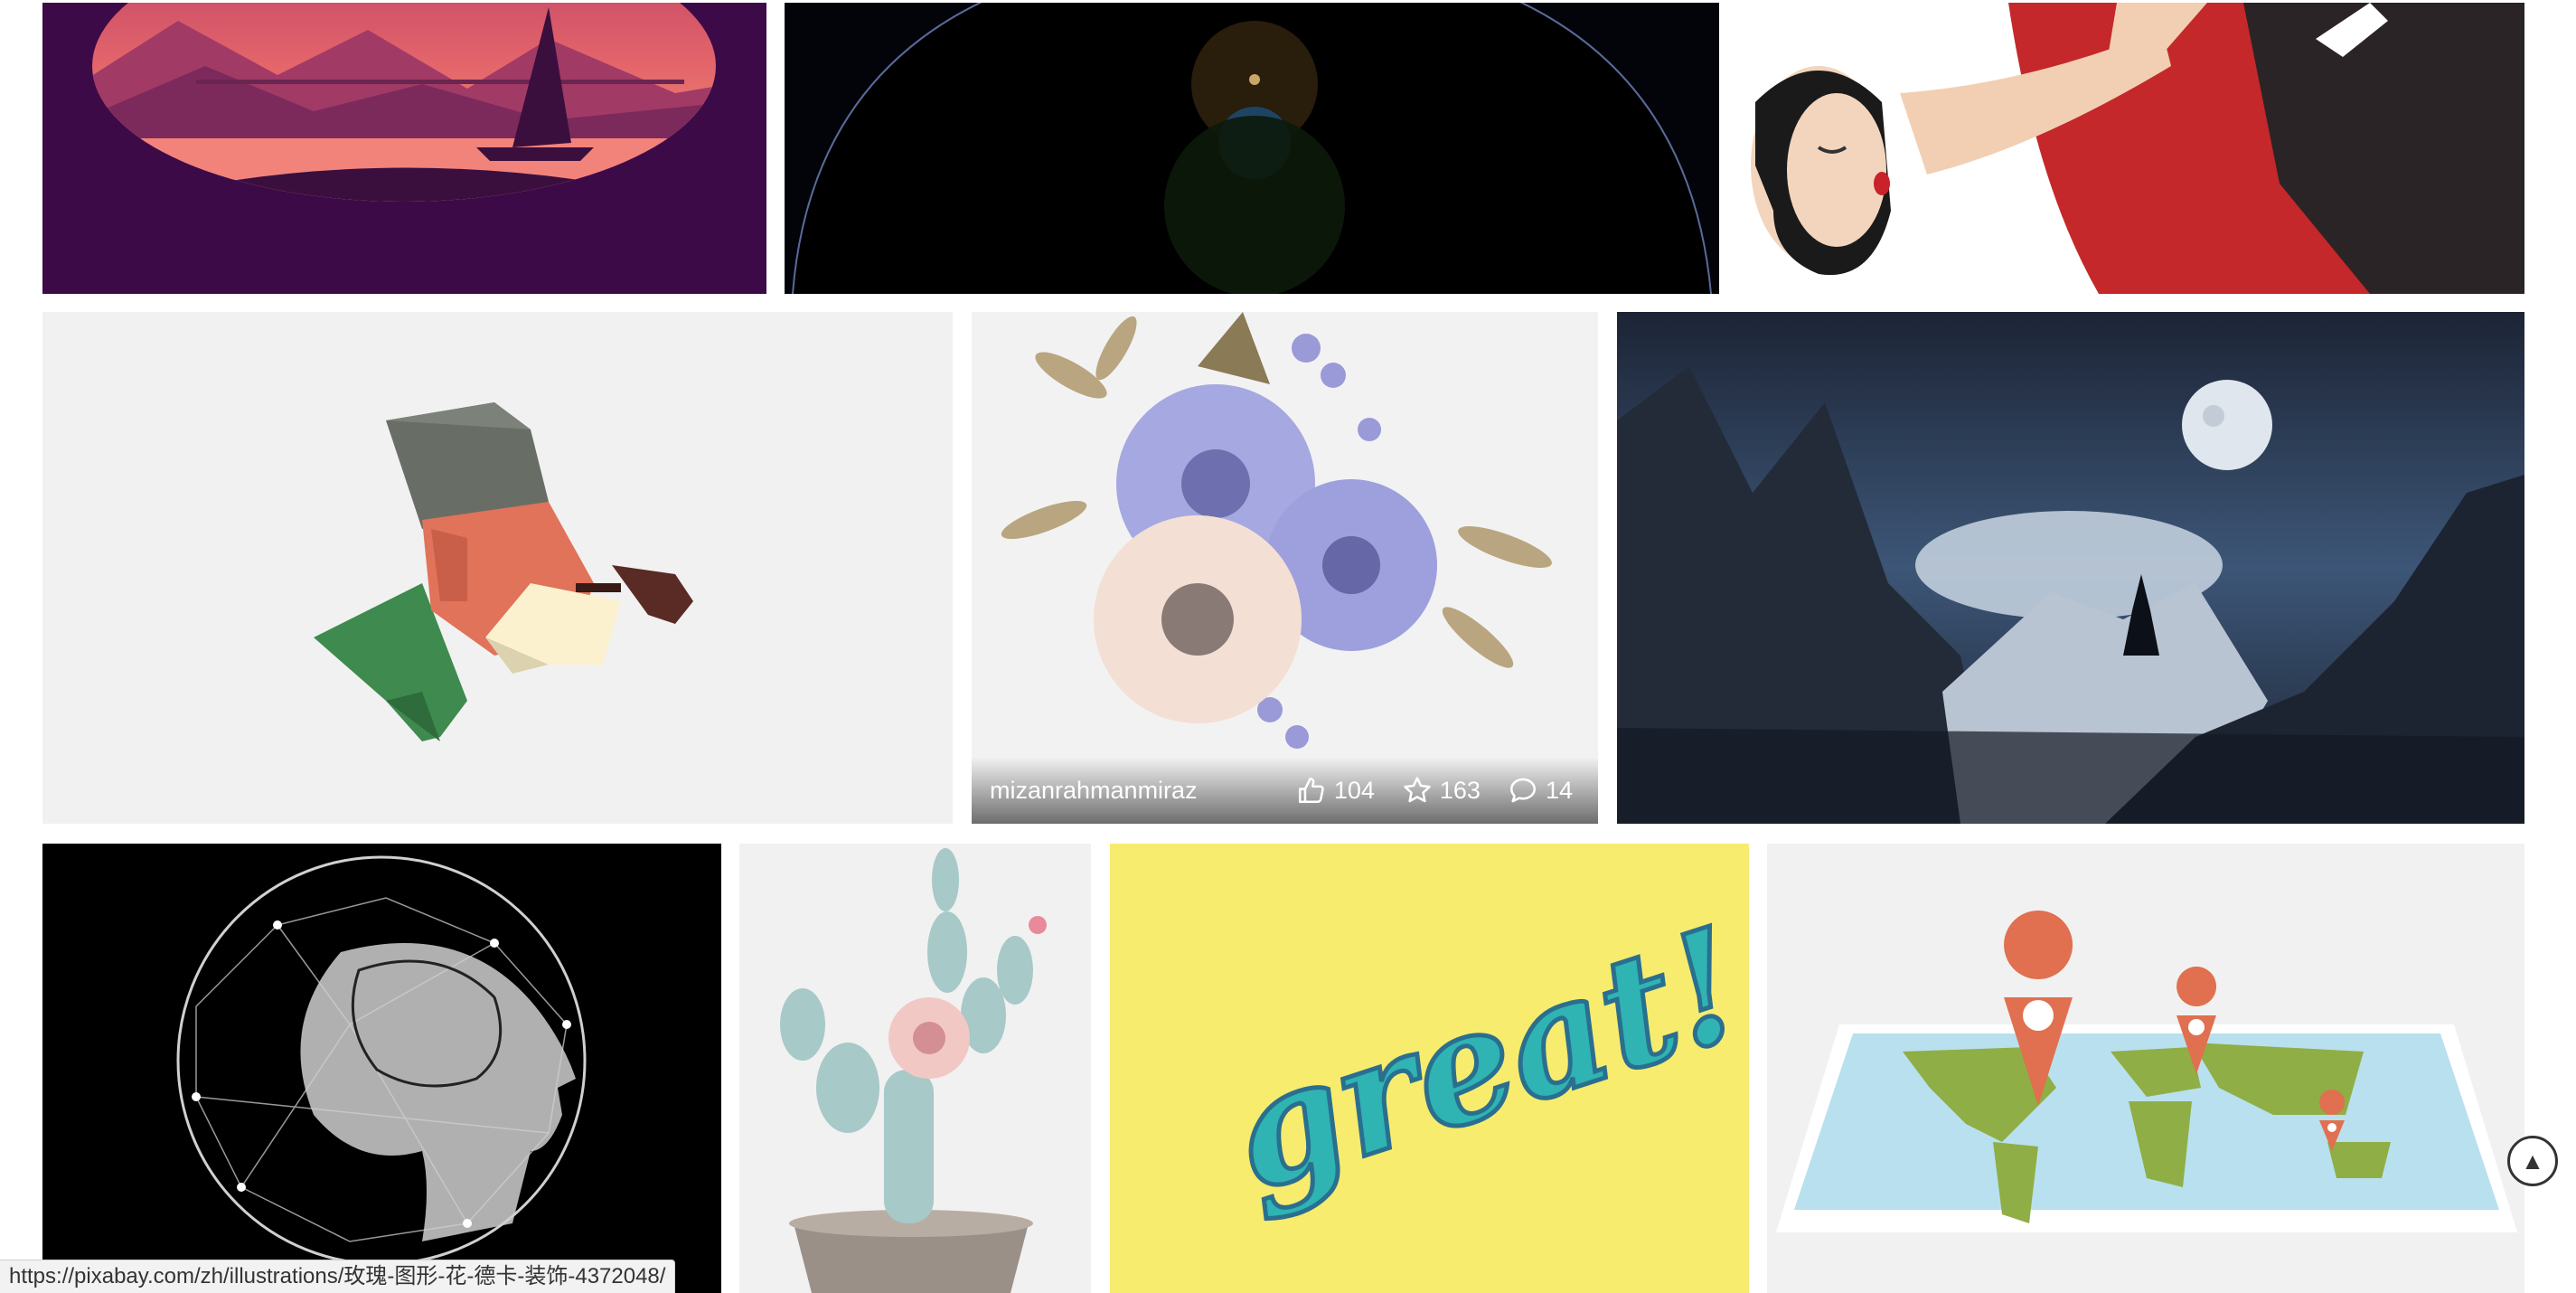 This screenshot has height=1293, width=2576. What do you see at coordinates (1311, 790) in the screenshot?
I see `thumbs-up-icon` at bounding box center [1311, 790].